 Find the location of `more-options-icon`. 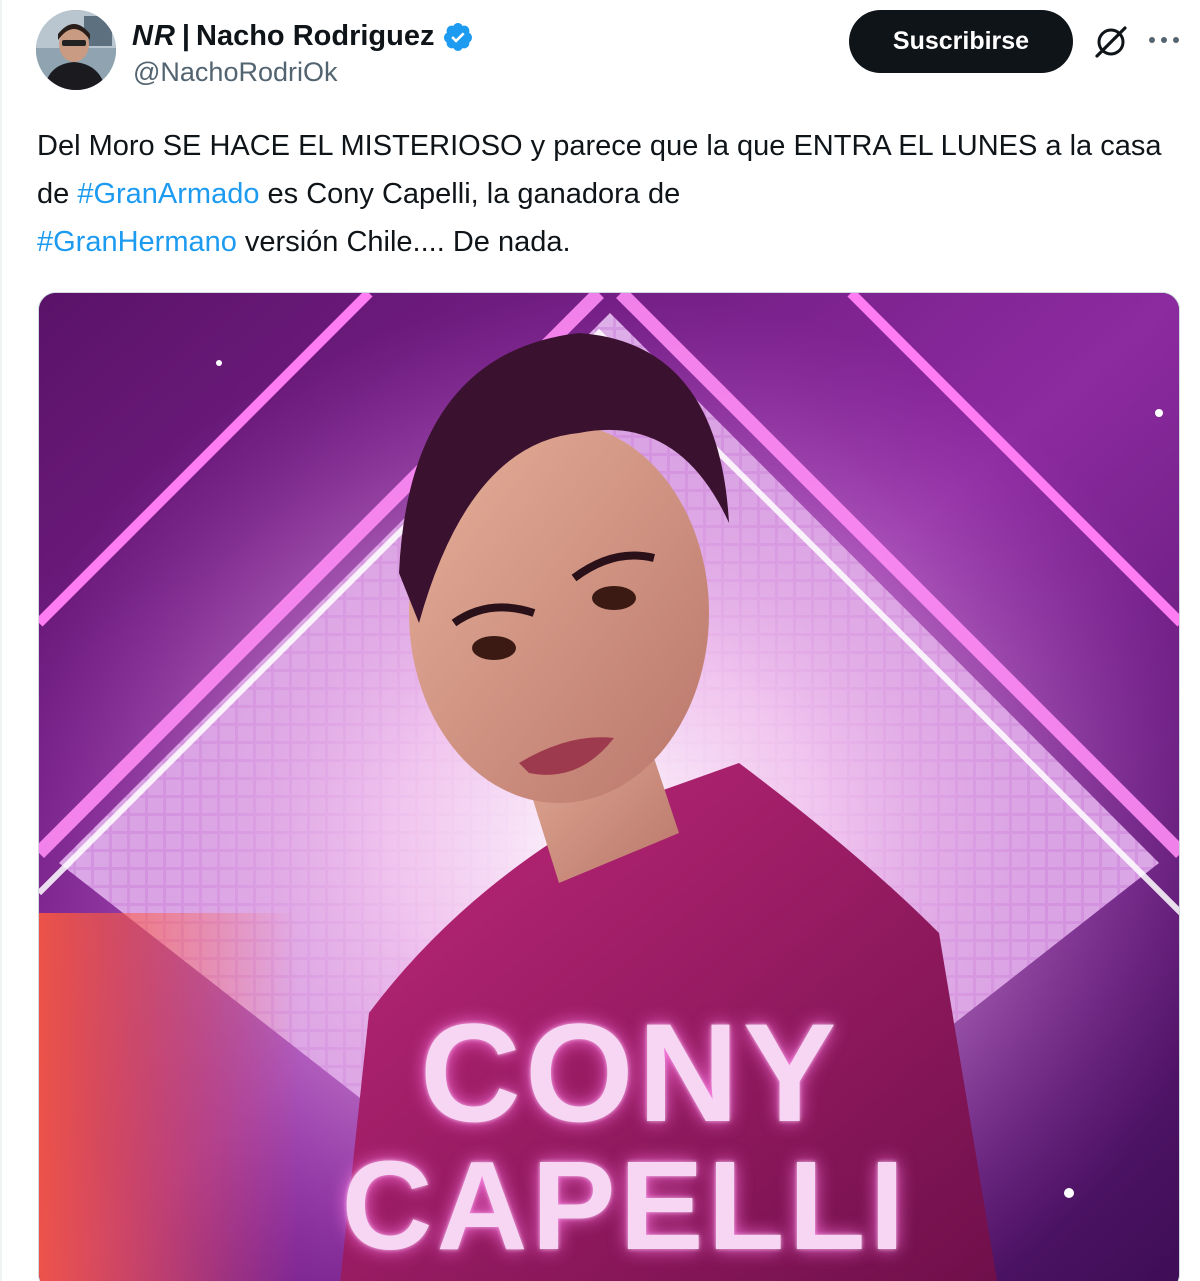

more-options-icon is located at coordinates (1164, 40).